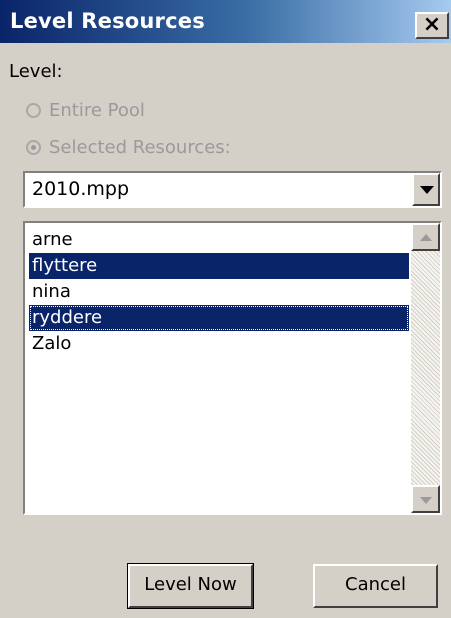 The height and width of the screenshot is (618, 451). I want to click on close-button: ×, so click(432, 25).